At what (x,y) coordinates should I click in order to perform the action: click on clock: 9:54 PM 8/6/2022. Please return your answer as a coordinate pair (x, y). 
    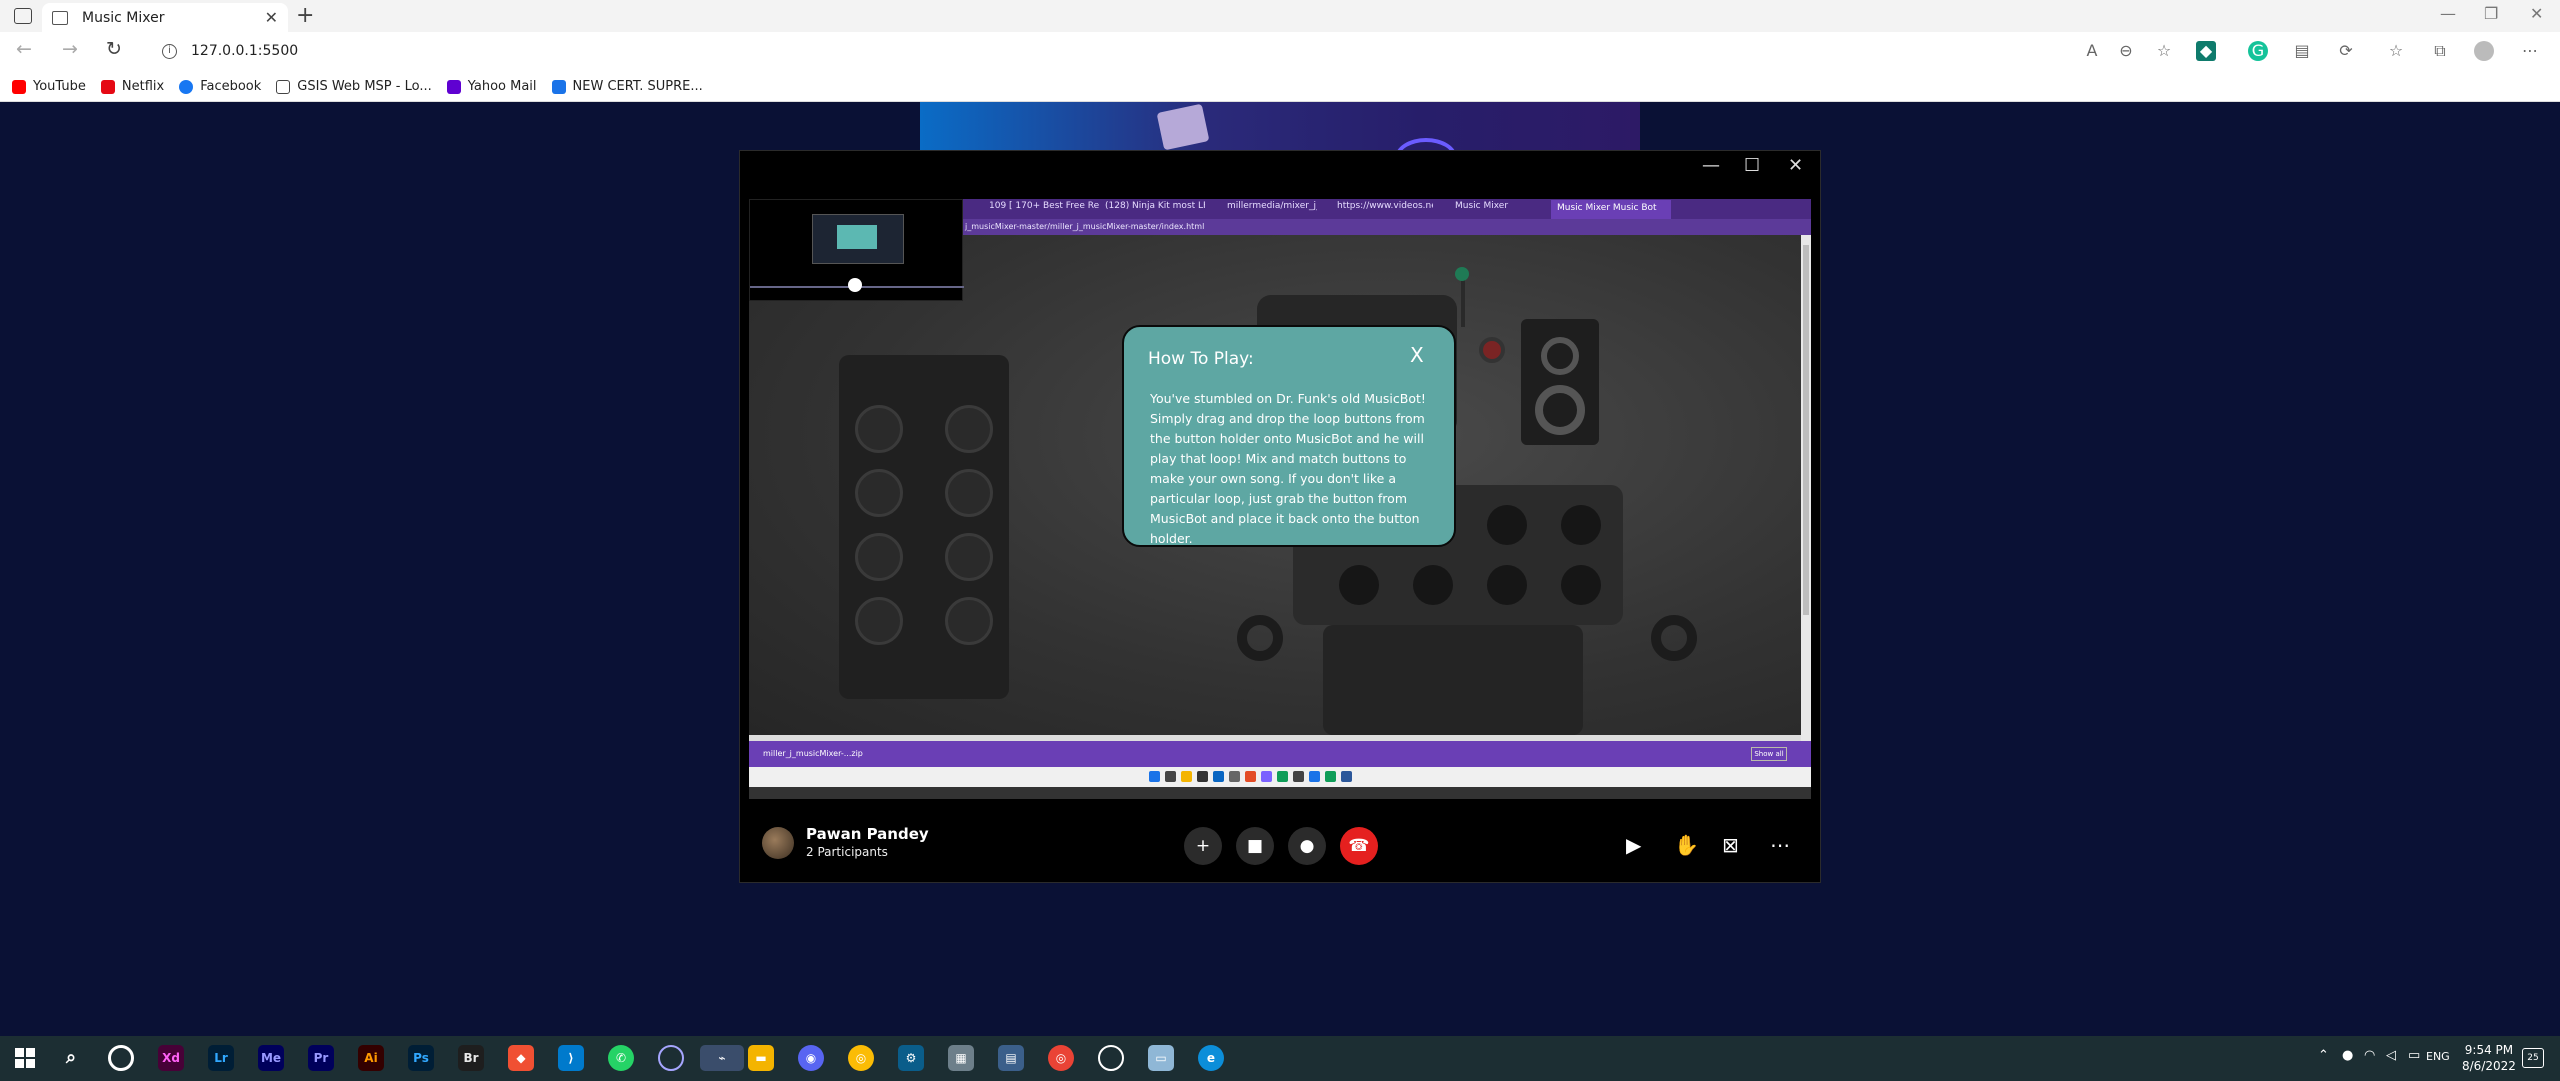
    Looking at the image, I should click on (2489, 1058).